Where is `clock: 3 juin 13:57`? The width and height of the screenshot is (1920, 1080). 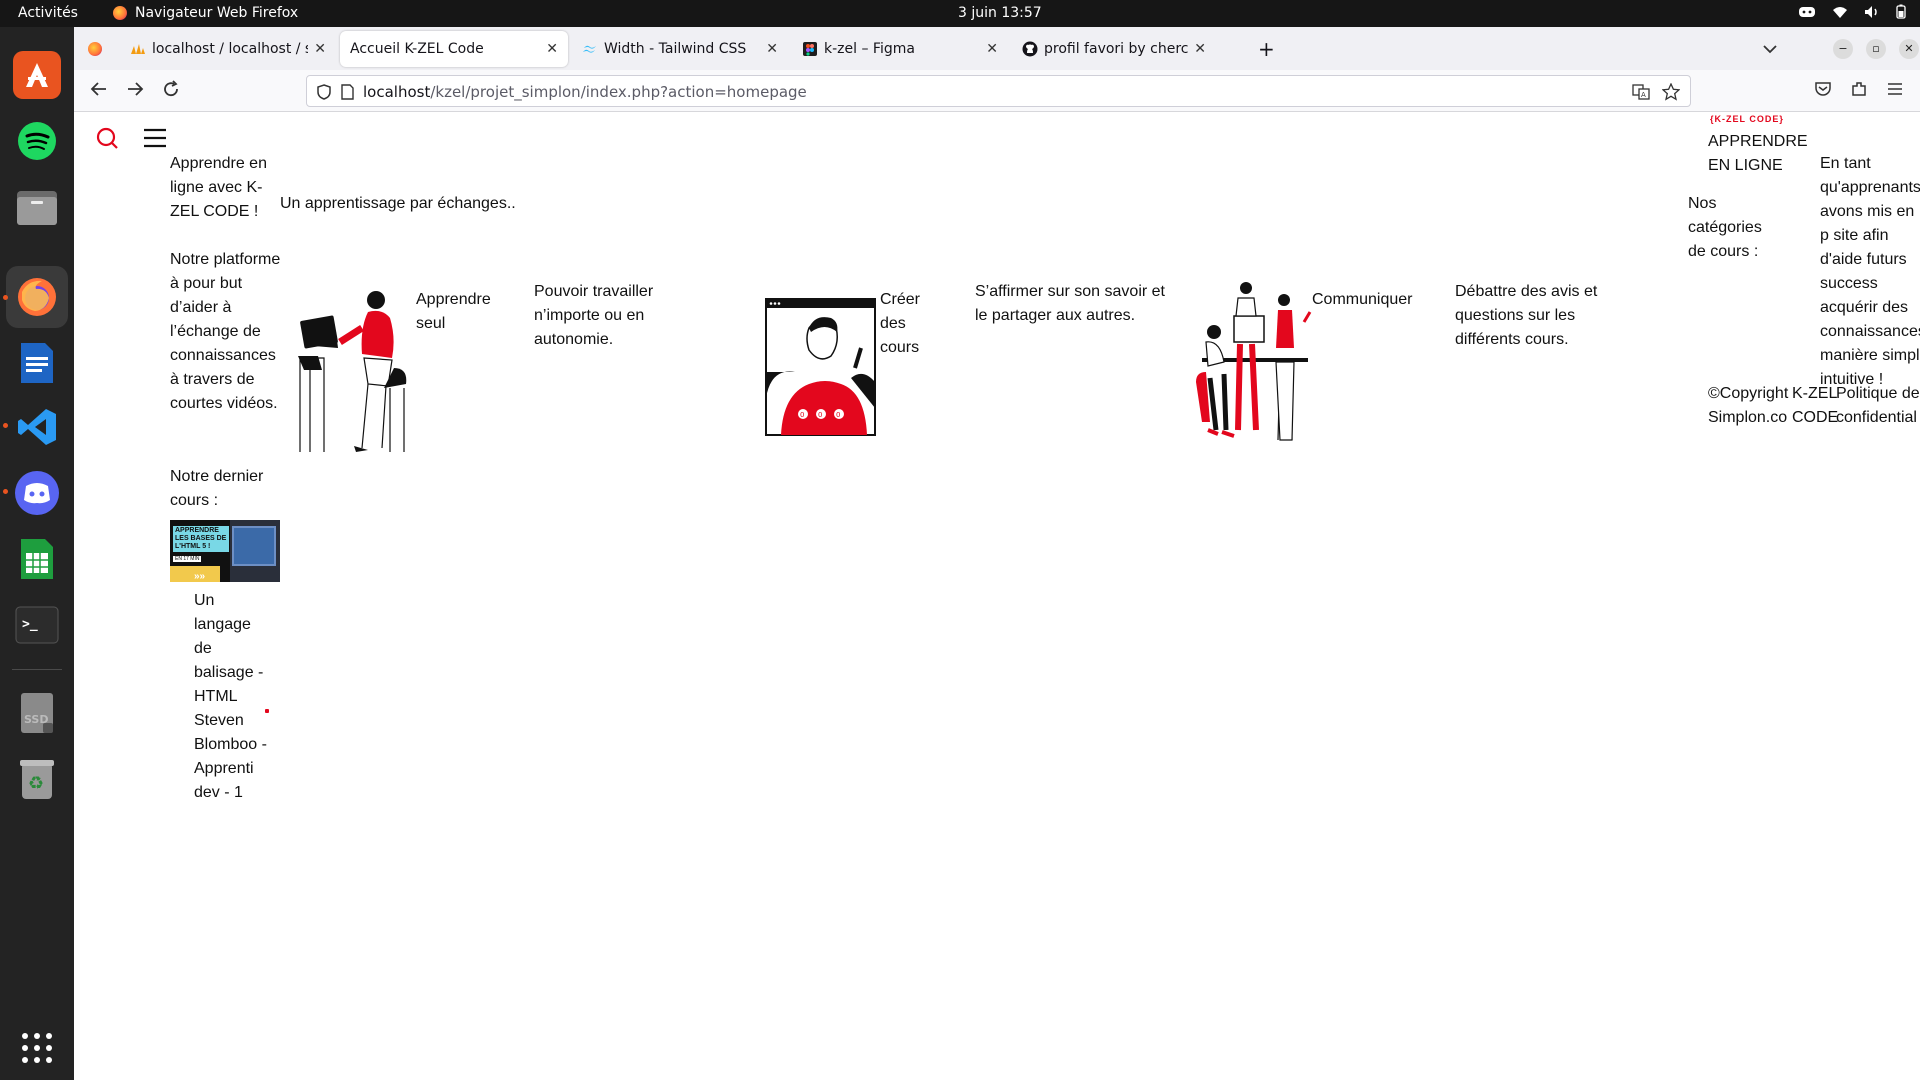 clock: 3 juin 13:57 is located at coordinates (1000, 13).